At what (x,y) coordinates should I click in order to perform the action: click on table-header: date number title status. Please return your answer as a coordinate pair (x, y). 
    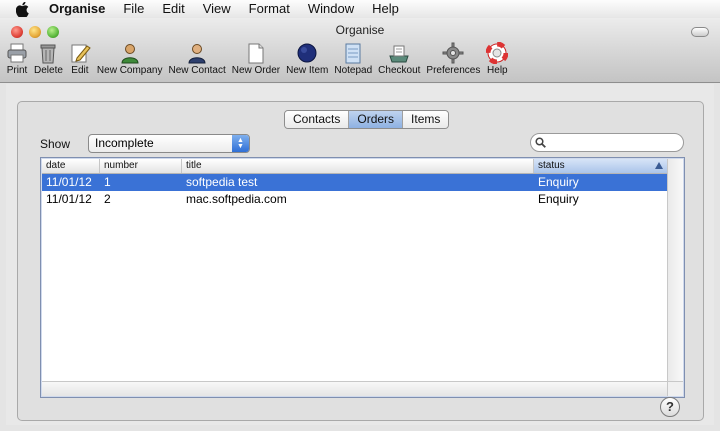
    Looking at the image, I should click on (354, 166).